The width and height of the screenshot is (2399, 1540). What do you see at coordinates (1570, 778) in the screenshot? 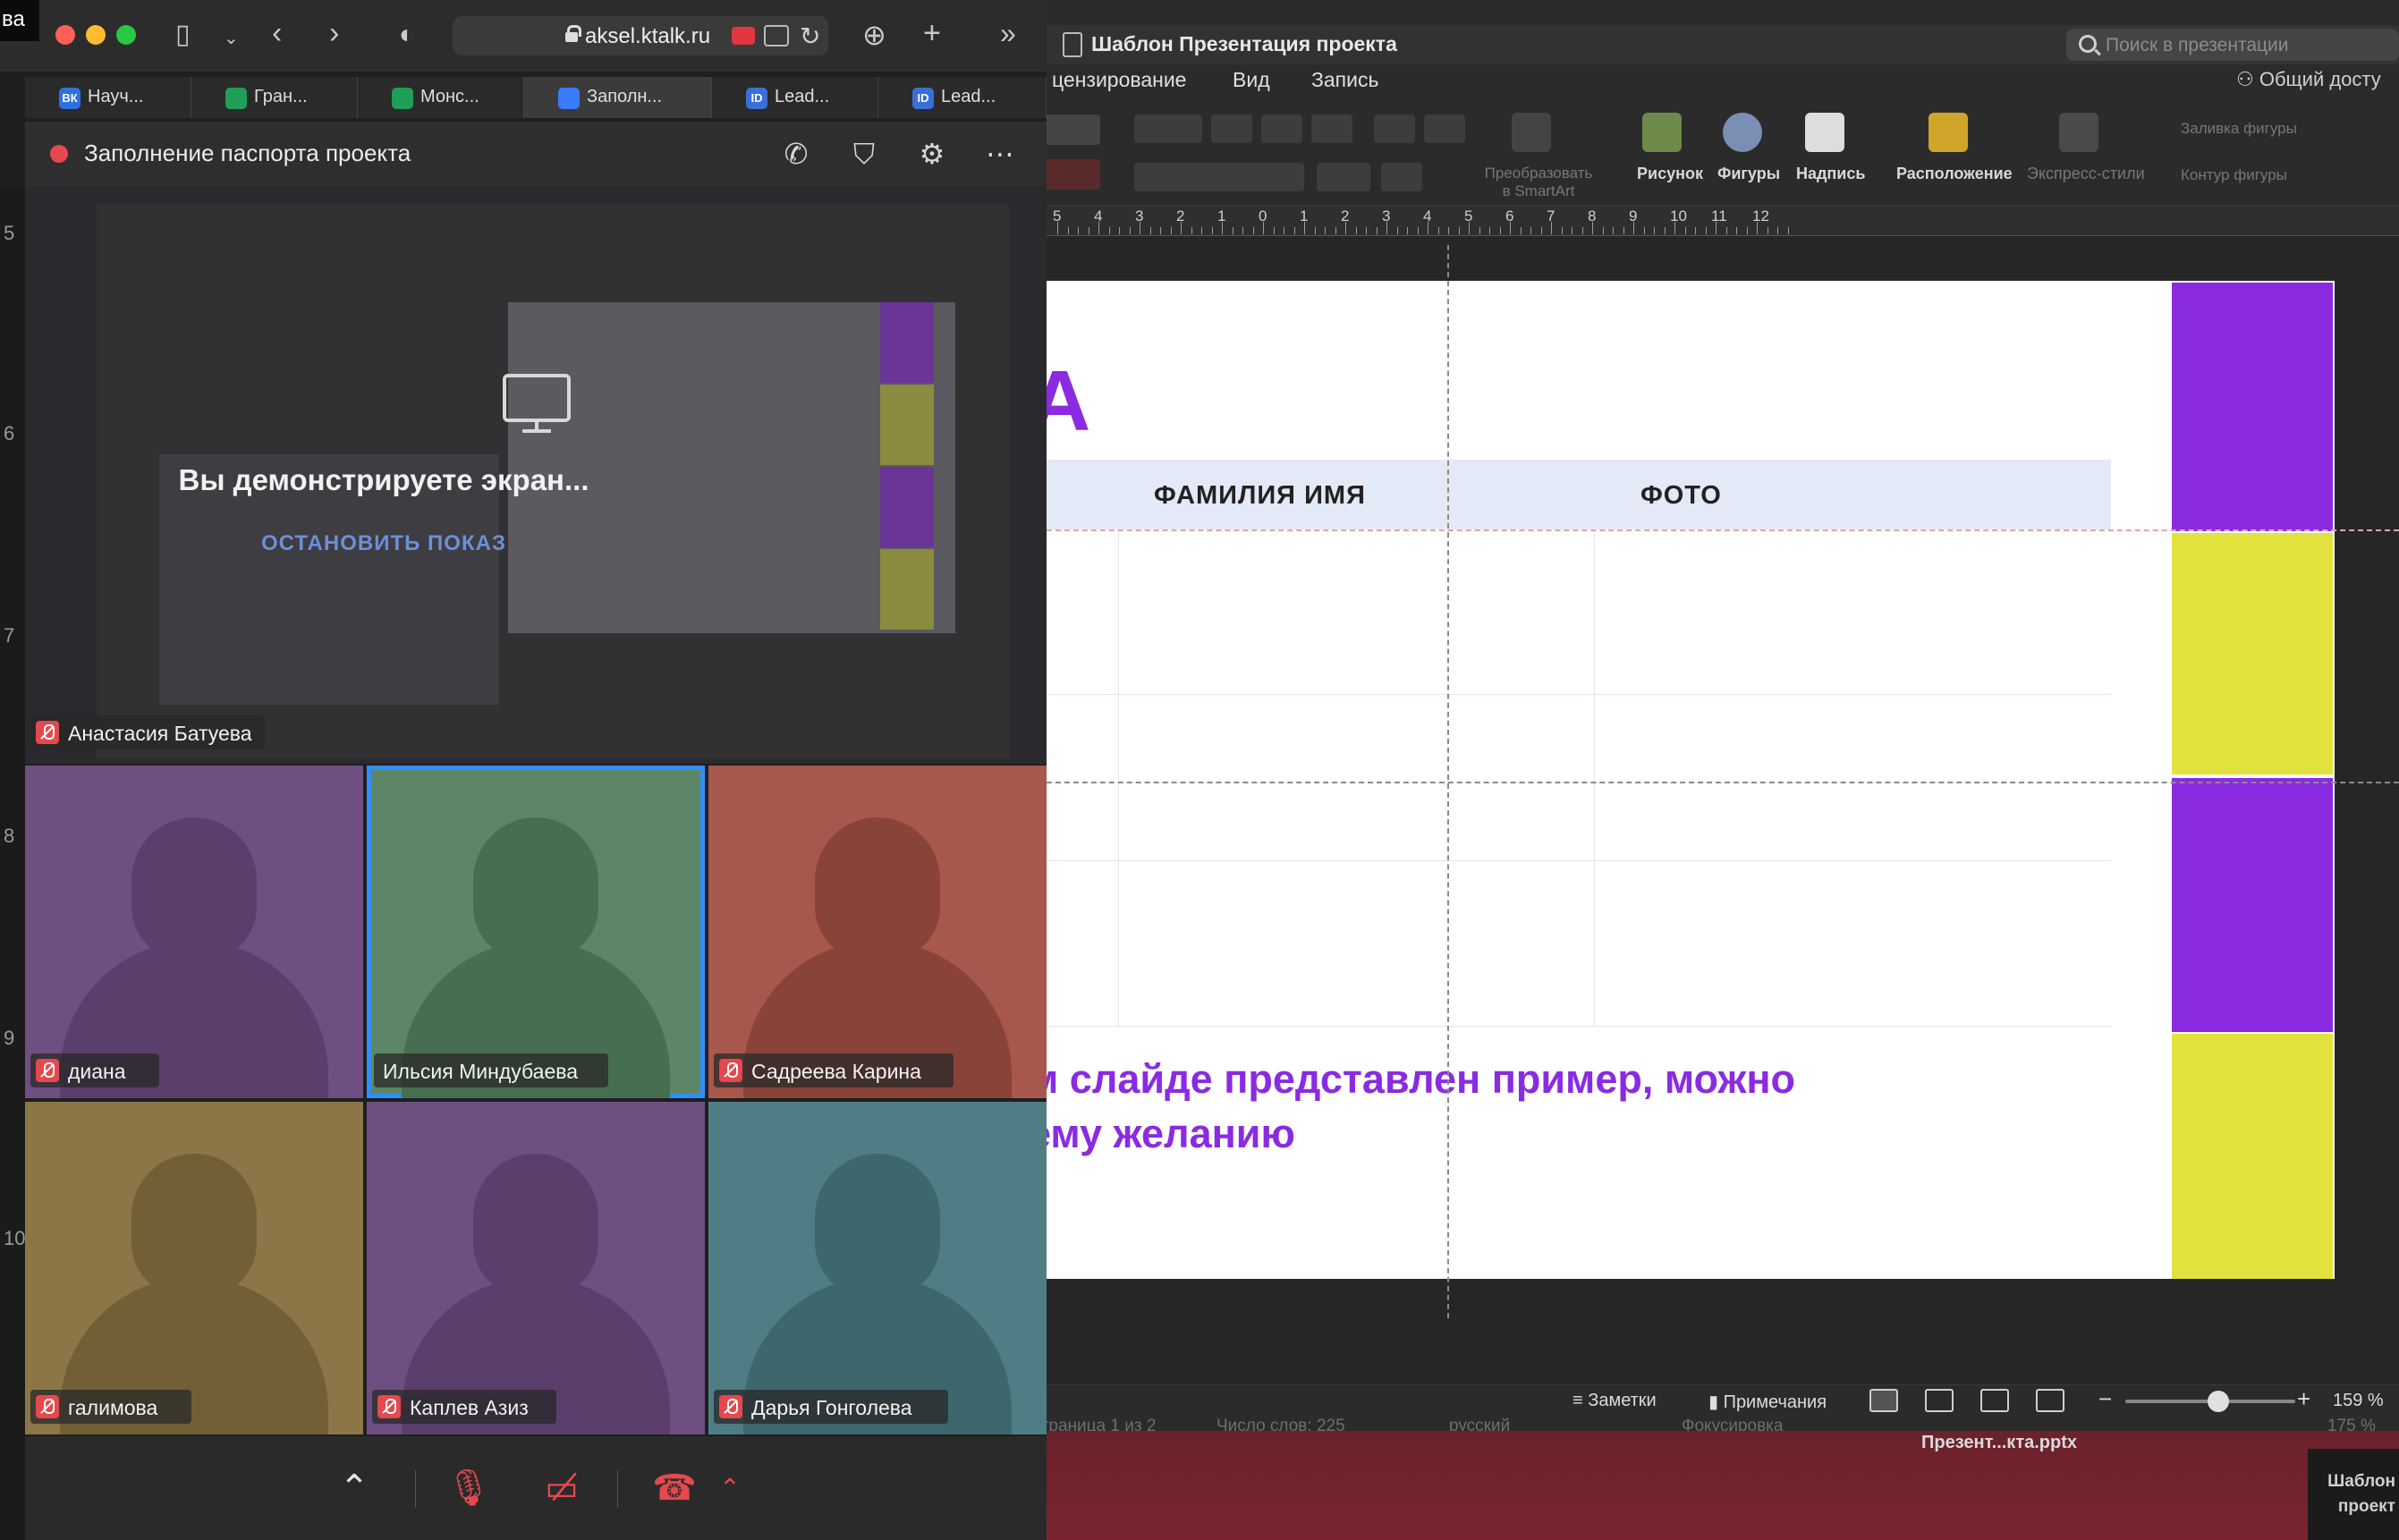
I see `table-body` at bounding box center [1570, 778].